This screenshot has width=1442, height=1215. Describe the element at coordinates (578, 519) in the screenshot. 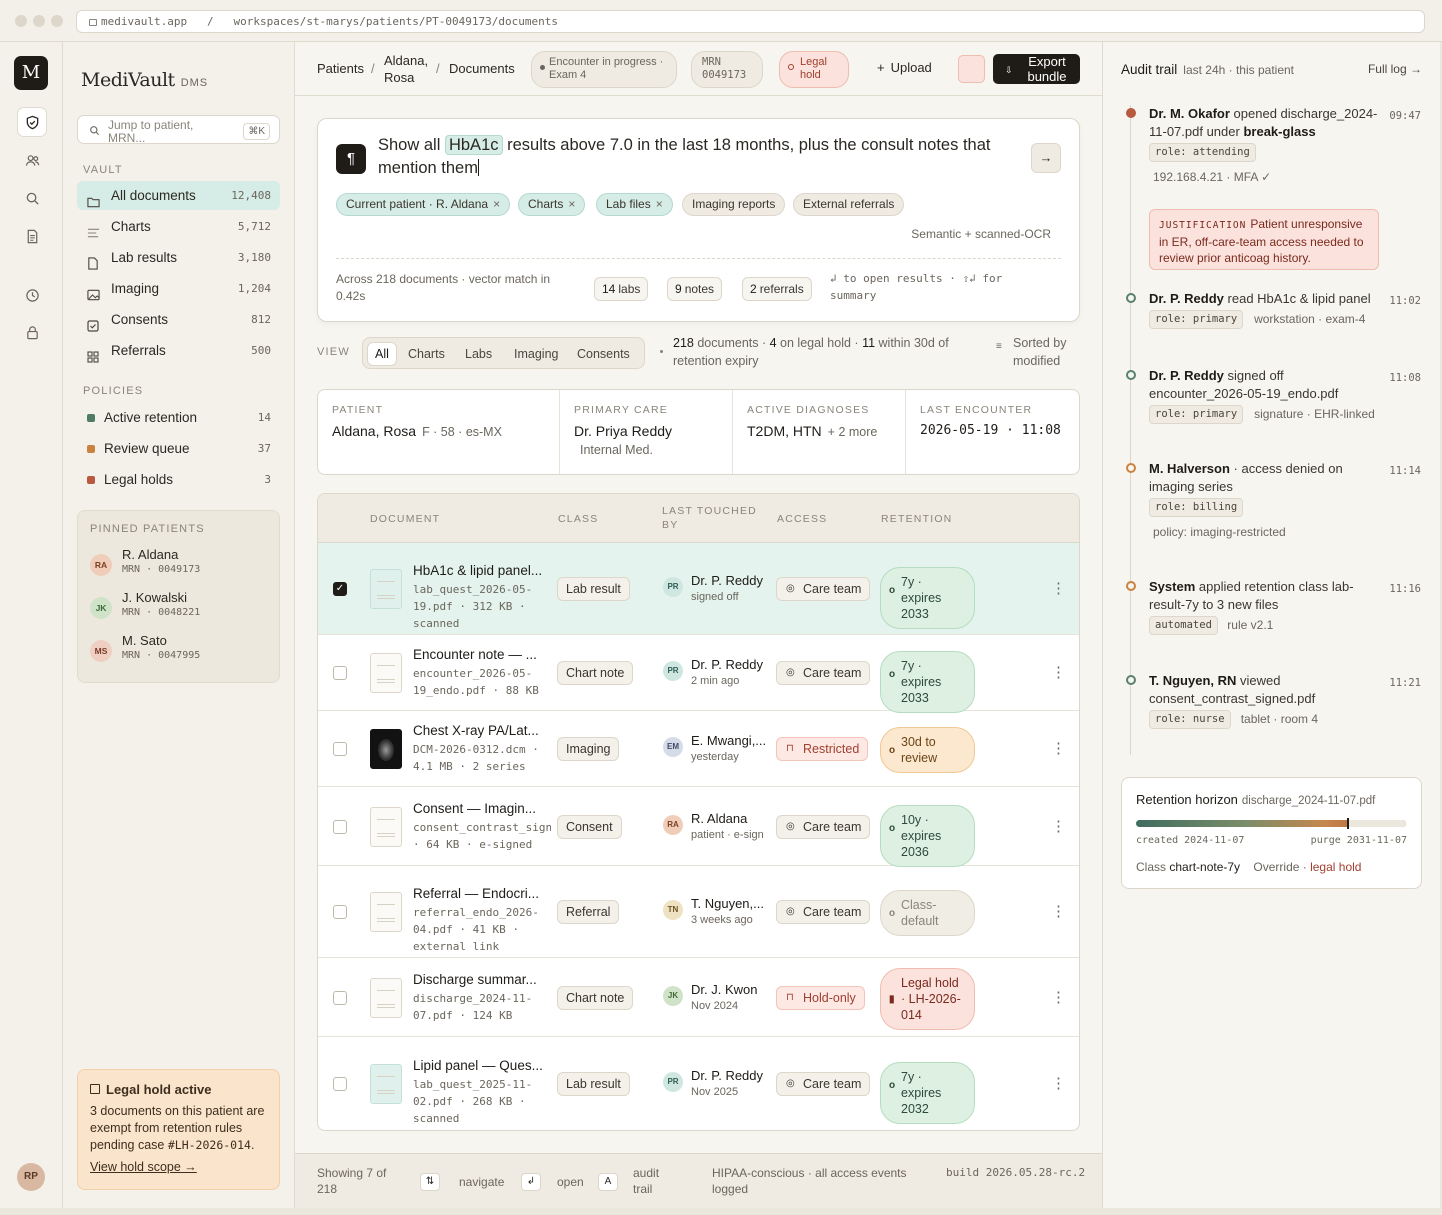

I see `col-class: CLASS` at that location.